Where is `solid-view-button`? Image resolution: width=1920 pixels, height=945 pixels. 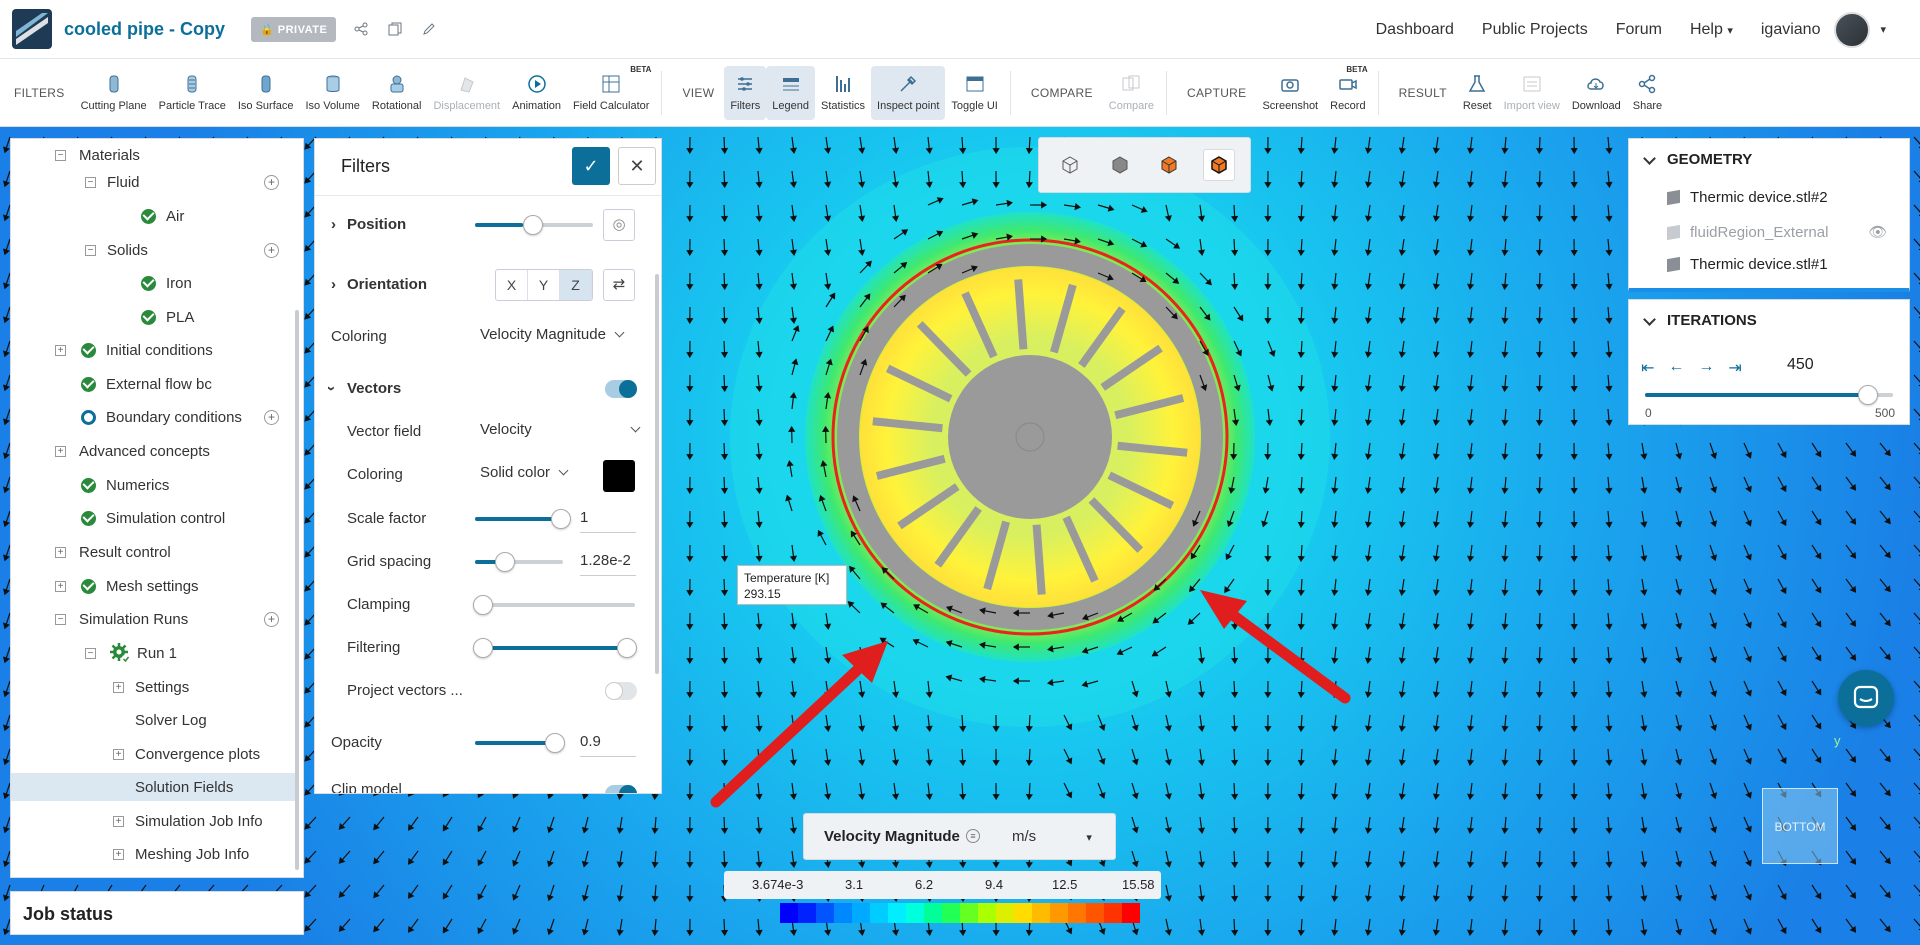
solid-view-button is located at coordinates (1120, 165).